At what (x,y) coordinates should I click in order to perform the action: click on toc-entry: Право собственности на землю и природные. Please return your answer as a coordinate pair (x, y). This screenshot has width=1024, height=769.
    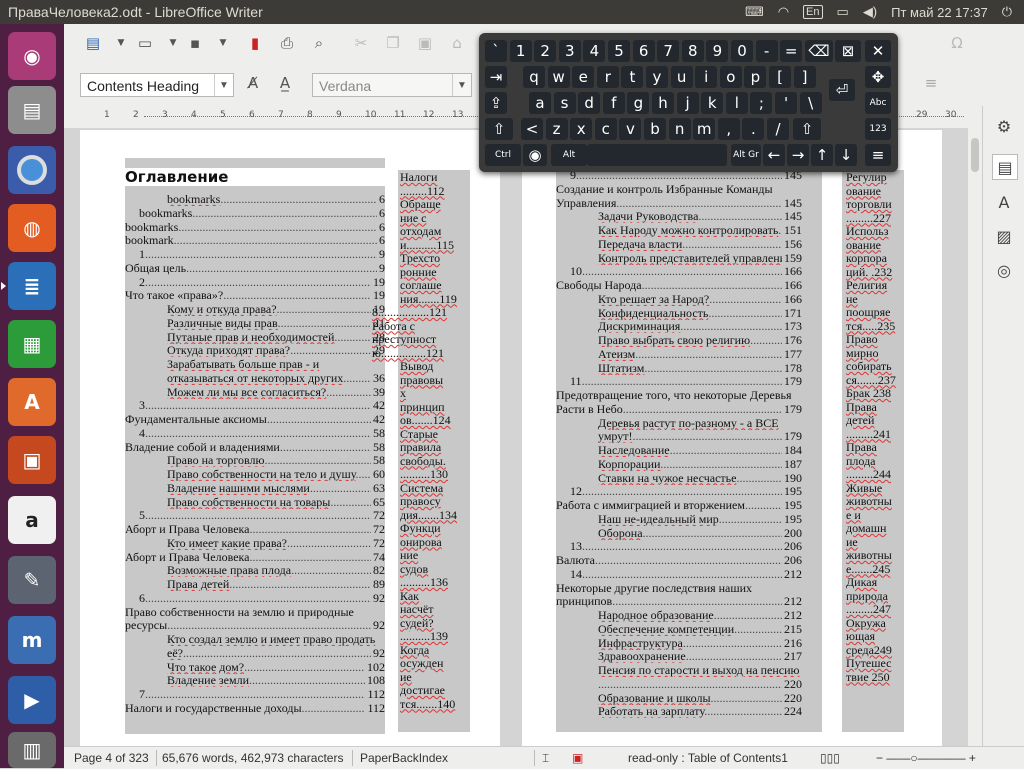
    Looking at the image, I should click on (255, 612).